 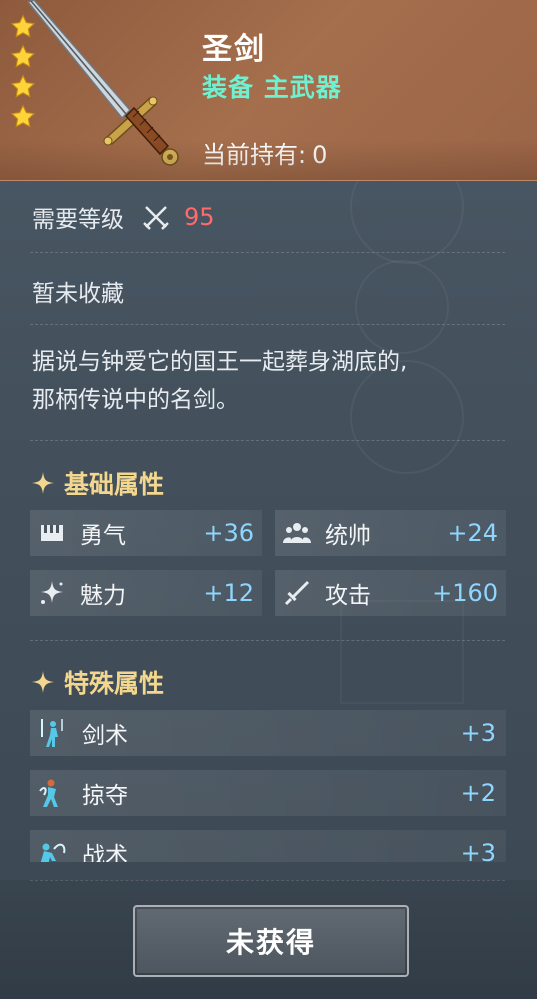 I want to click on owned-count: 当前持有: 0, so click(x=264, y=152).